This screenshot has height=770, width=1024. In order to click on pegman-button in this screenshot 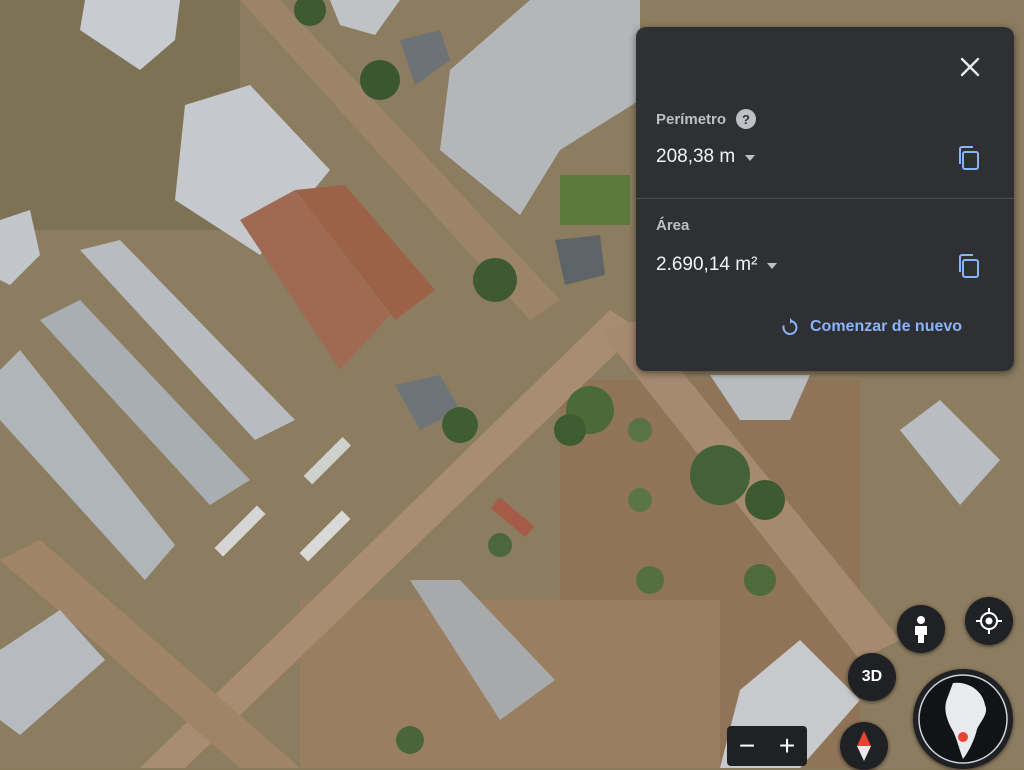, I will do `click(921, 629)`.